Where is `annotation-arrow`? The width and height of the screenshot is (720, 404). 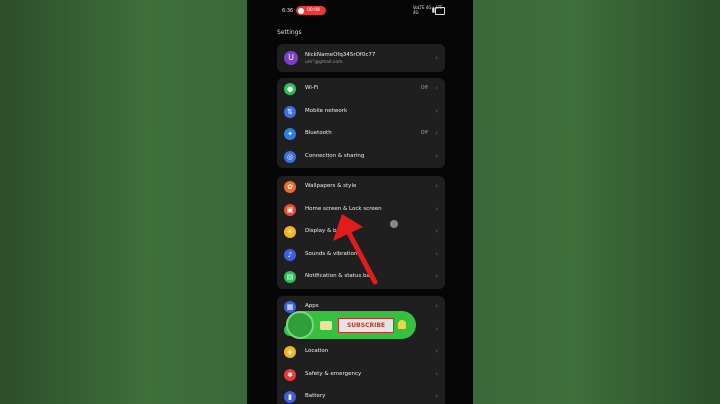
annotation-arrow is located at coordinates (355, 249).